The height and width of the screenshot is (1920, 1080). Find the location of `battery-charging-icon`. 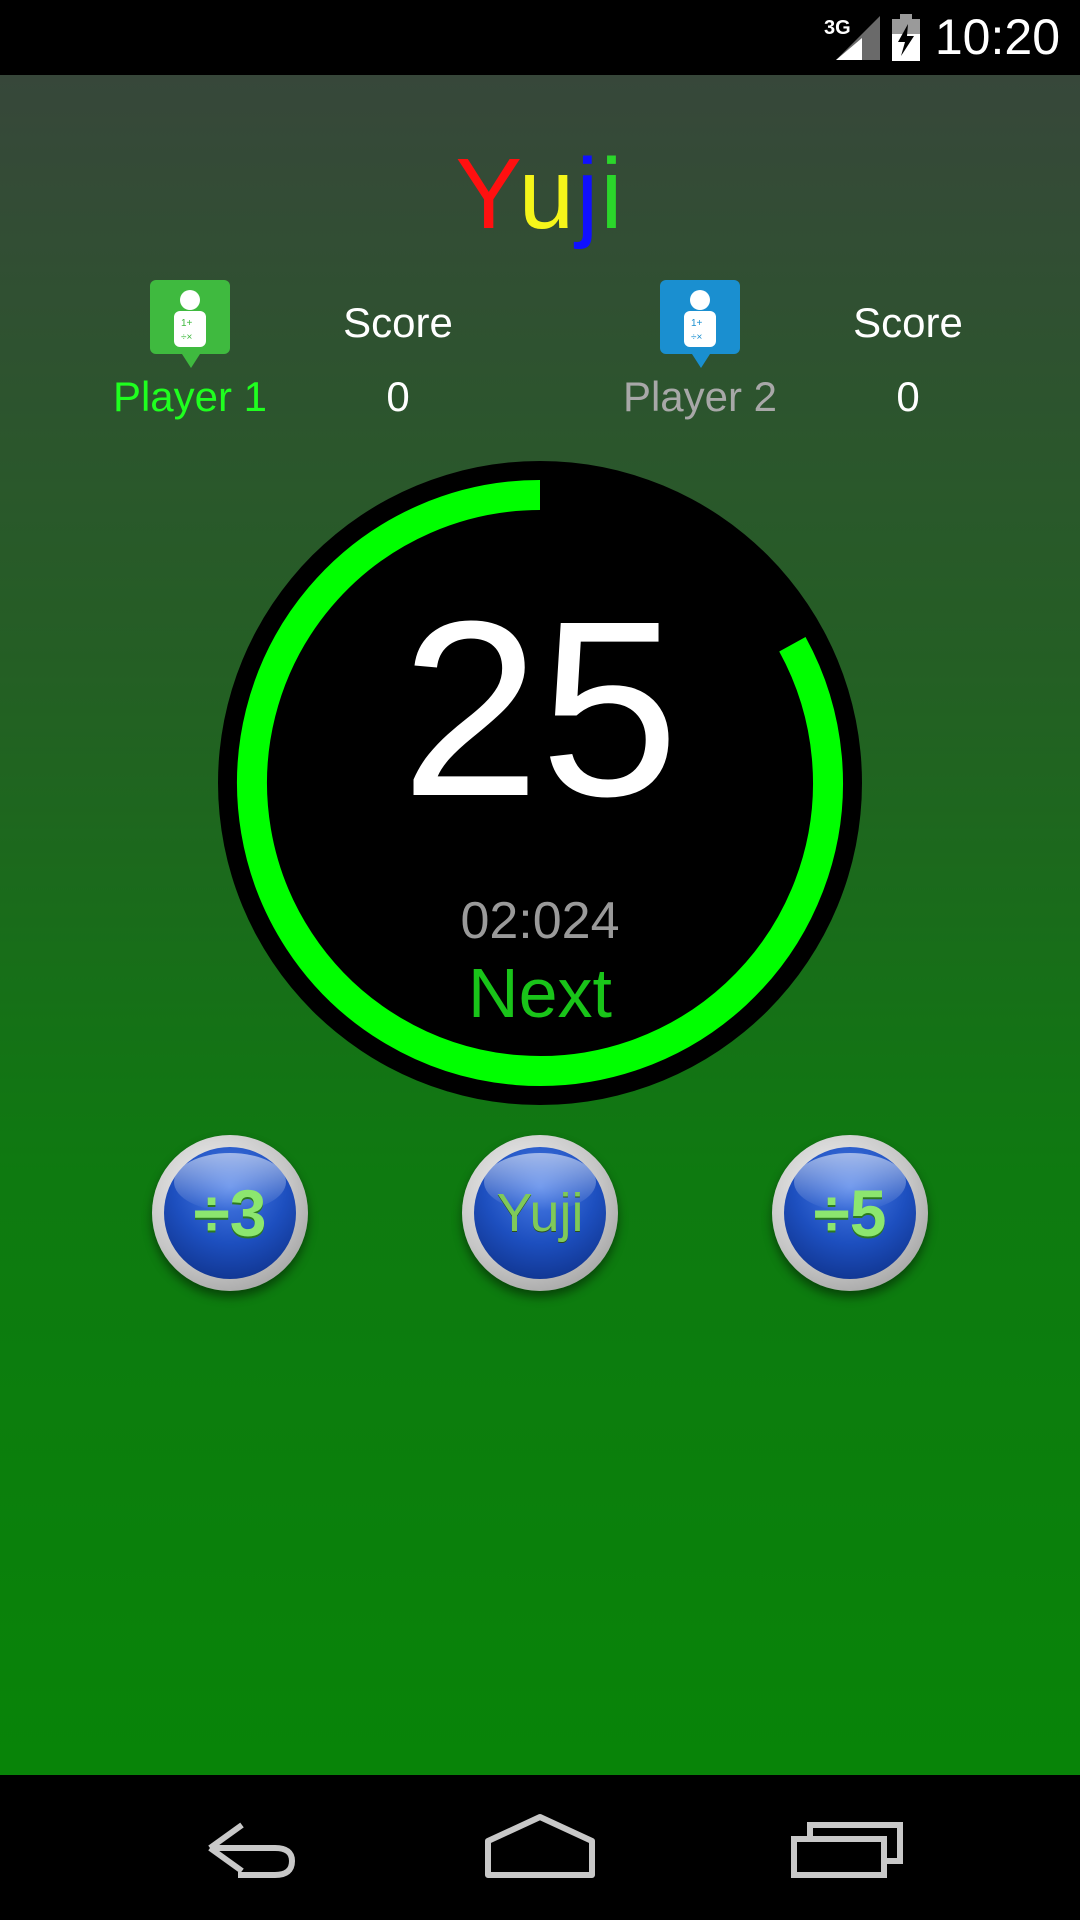

battery-charging-icon is located at coordinates (906, 37).